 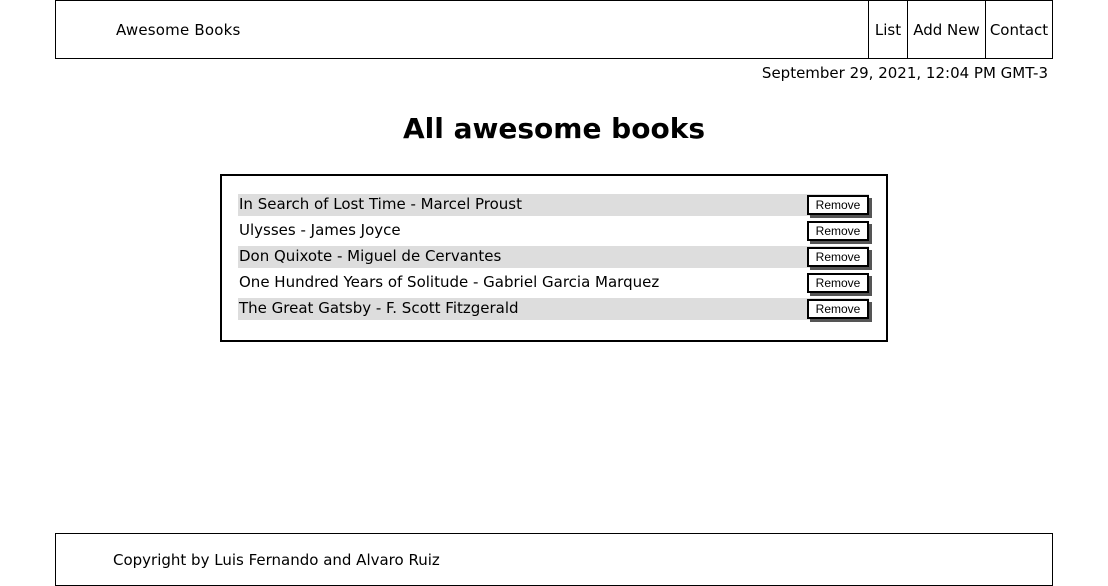 What do you see at coordinates (554, 29) in the screenshot?
I see `navbar: Awesome Books List Add New Contact` at bounding box center [554, 29].